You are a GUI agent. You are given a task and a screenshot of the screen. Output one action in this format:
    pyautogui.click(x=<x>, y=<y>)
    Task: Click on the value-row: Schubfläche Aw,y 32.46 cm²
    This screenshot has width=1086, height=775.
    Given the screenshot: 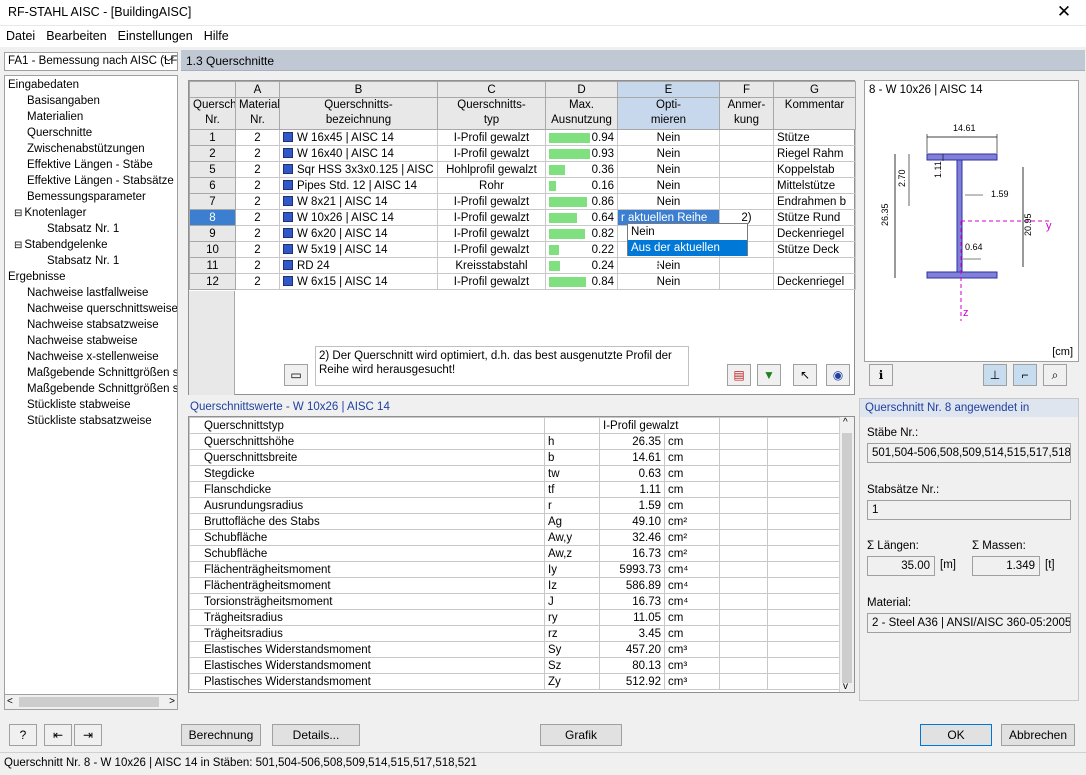 What is the action you would take?
    pyautogui.click(x=515, y=537)
    